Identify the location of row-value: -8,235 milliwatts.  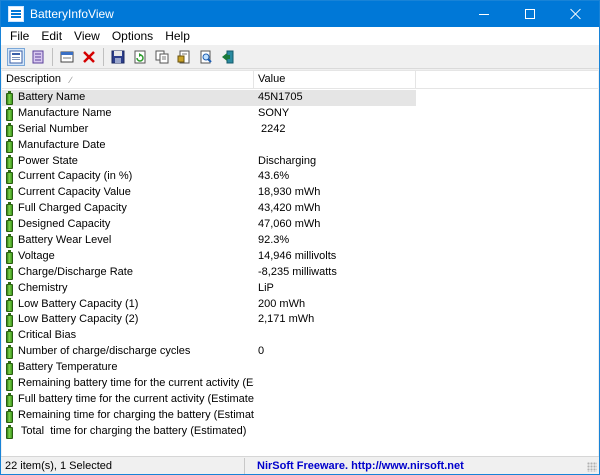
(297, 271).